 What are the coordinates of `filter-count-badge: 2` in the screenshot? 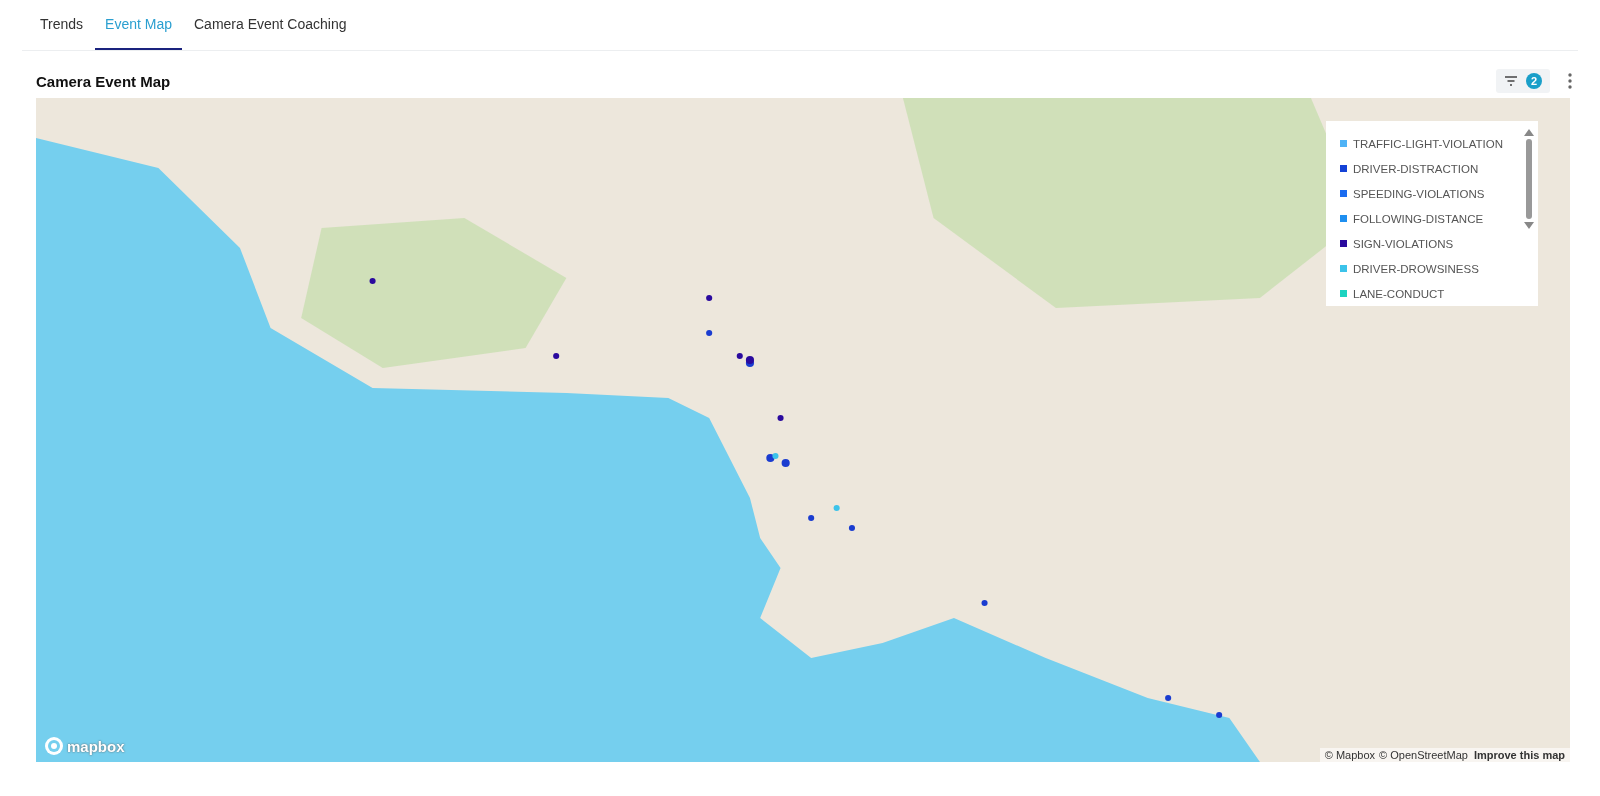 It's located at (1534, 81).